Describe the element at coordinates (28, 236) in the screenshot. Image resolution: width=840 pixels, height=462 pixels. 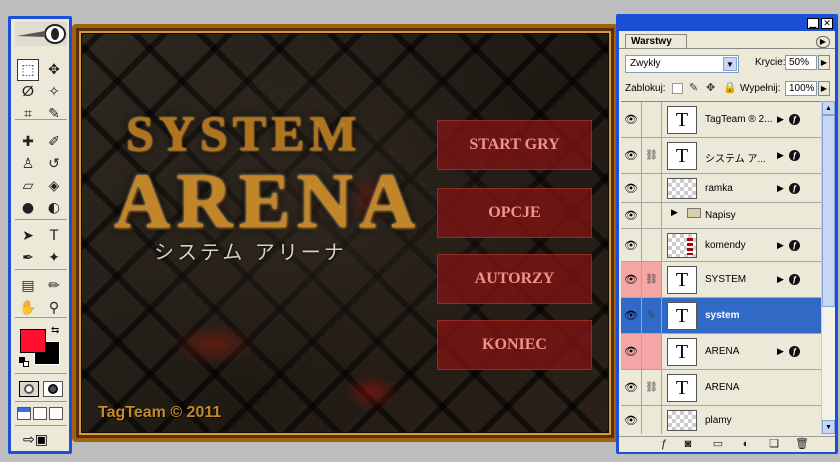
I see `path-selection-tool-icon: ➤` at that location.